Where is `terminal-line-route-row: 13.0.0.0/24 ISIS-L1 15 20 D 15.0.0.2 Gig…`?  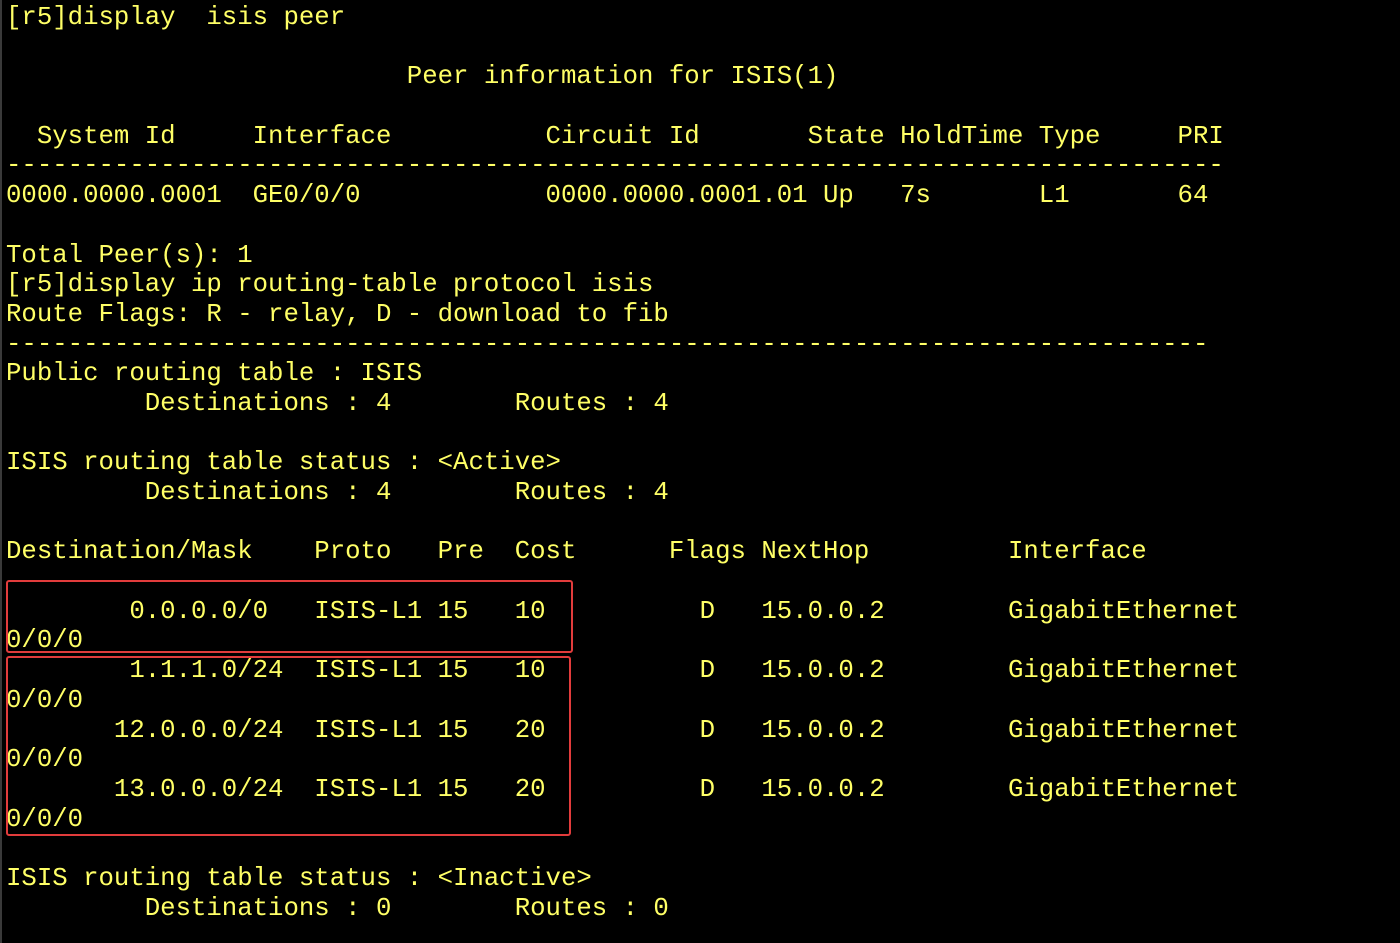 terminal-line-route-row: 13.0.0.0/24 ISIS-L1 15 20 D 15.0.0.2 Gig… is located at coordinates (623, 789).